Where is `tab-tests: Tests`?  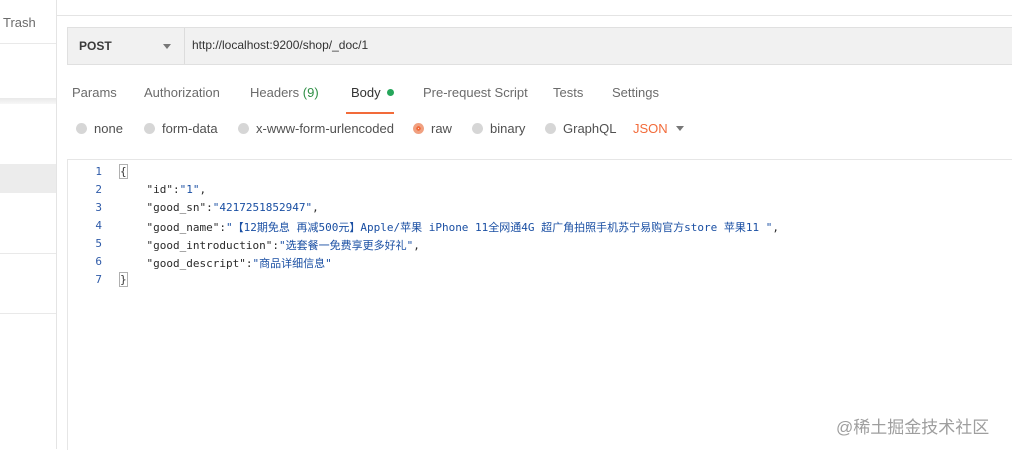
tab-tests: Tests is located at coordinates (568, 92).